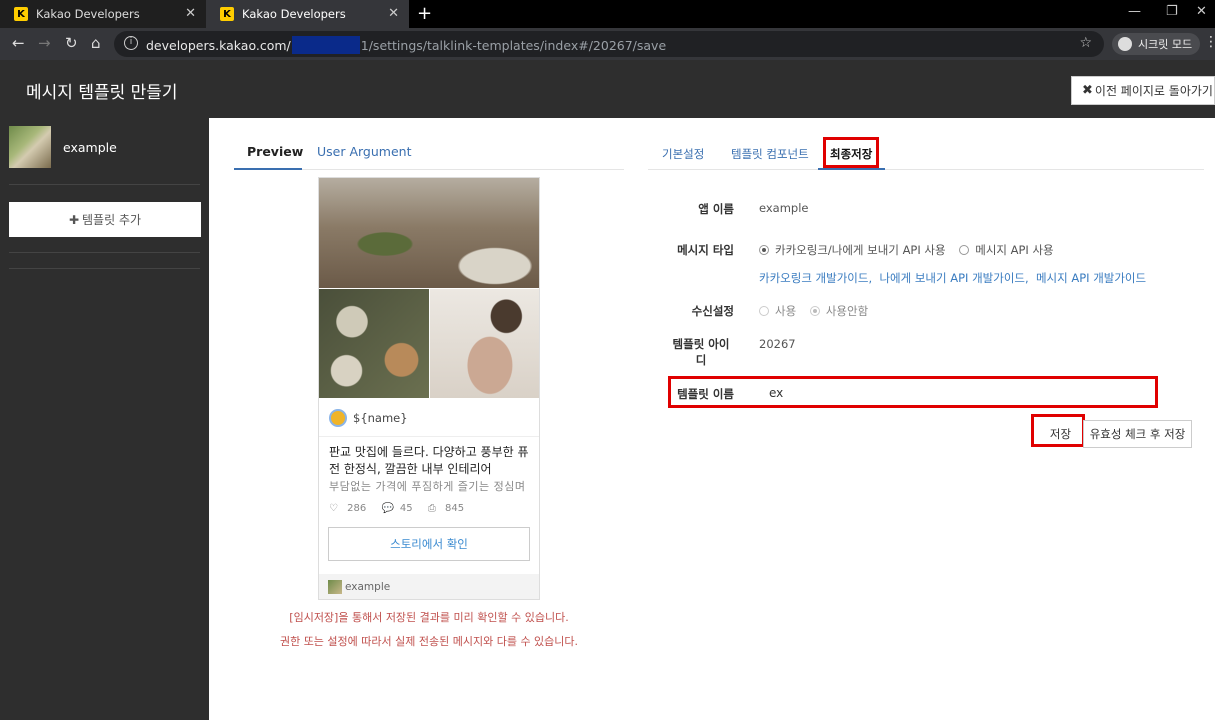  What do you see at coordinates (429, 617) in the screenshot?
I see `preview-notice: [임시저장]을 통해서 저장된 결과를 미리 확인할 수 있습니다.` at bounding box center [429, 617].